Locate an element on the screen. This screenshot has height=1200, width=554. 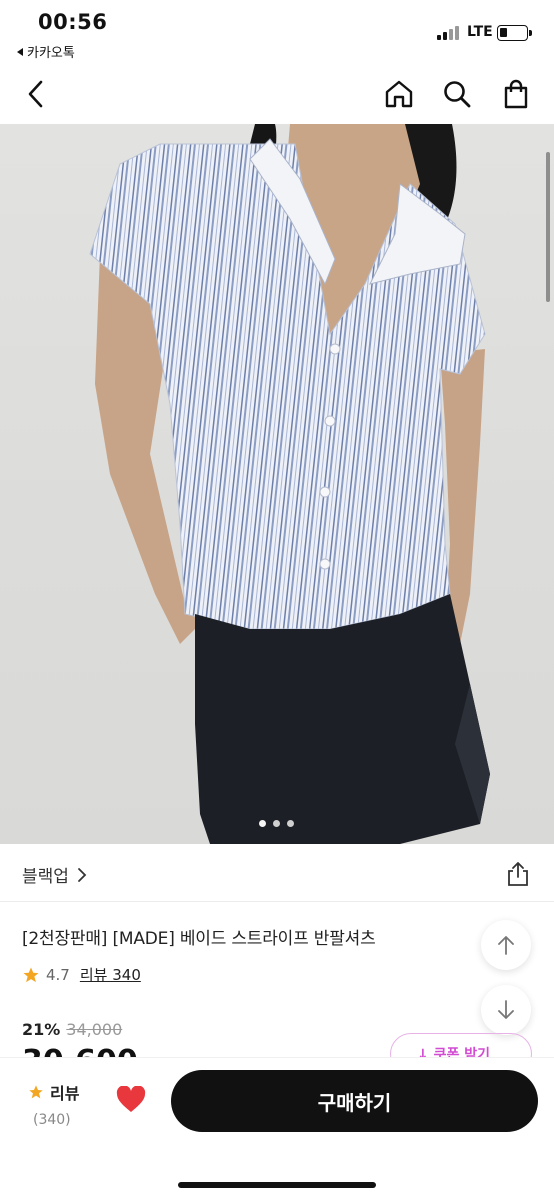
arrow-down-icon is located at coordinates (506, 1009).